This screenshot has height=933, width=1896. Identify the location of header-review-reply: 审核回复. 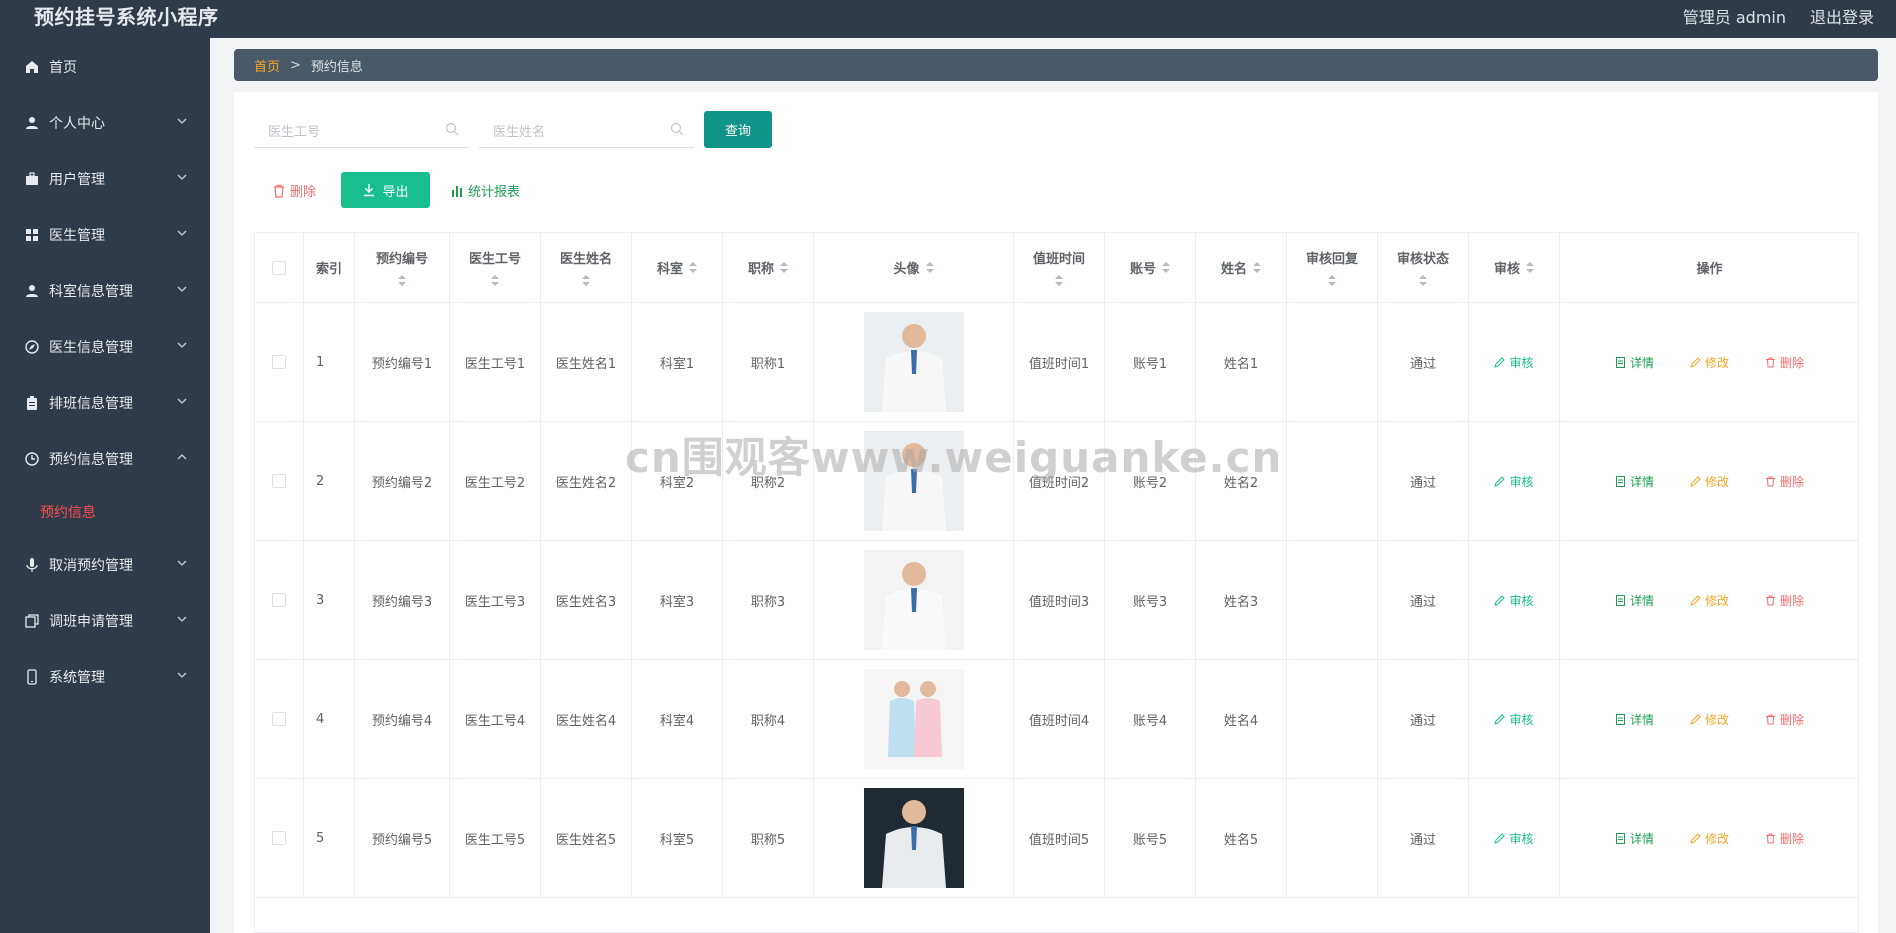
(1332, 268).